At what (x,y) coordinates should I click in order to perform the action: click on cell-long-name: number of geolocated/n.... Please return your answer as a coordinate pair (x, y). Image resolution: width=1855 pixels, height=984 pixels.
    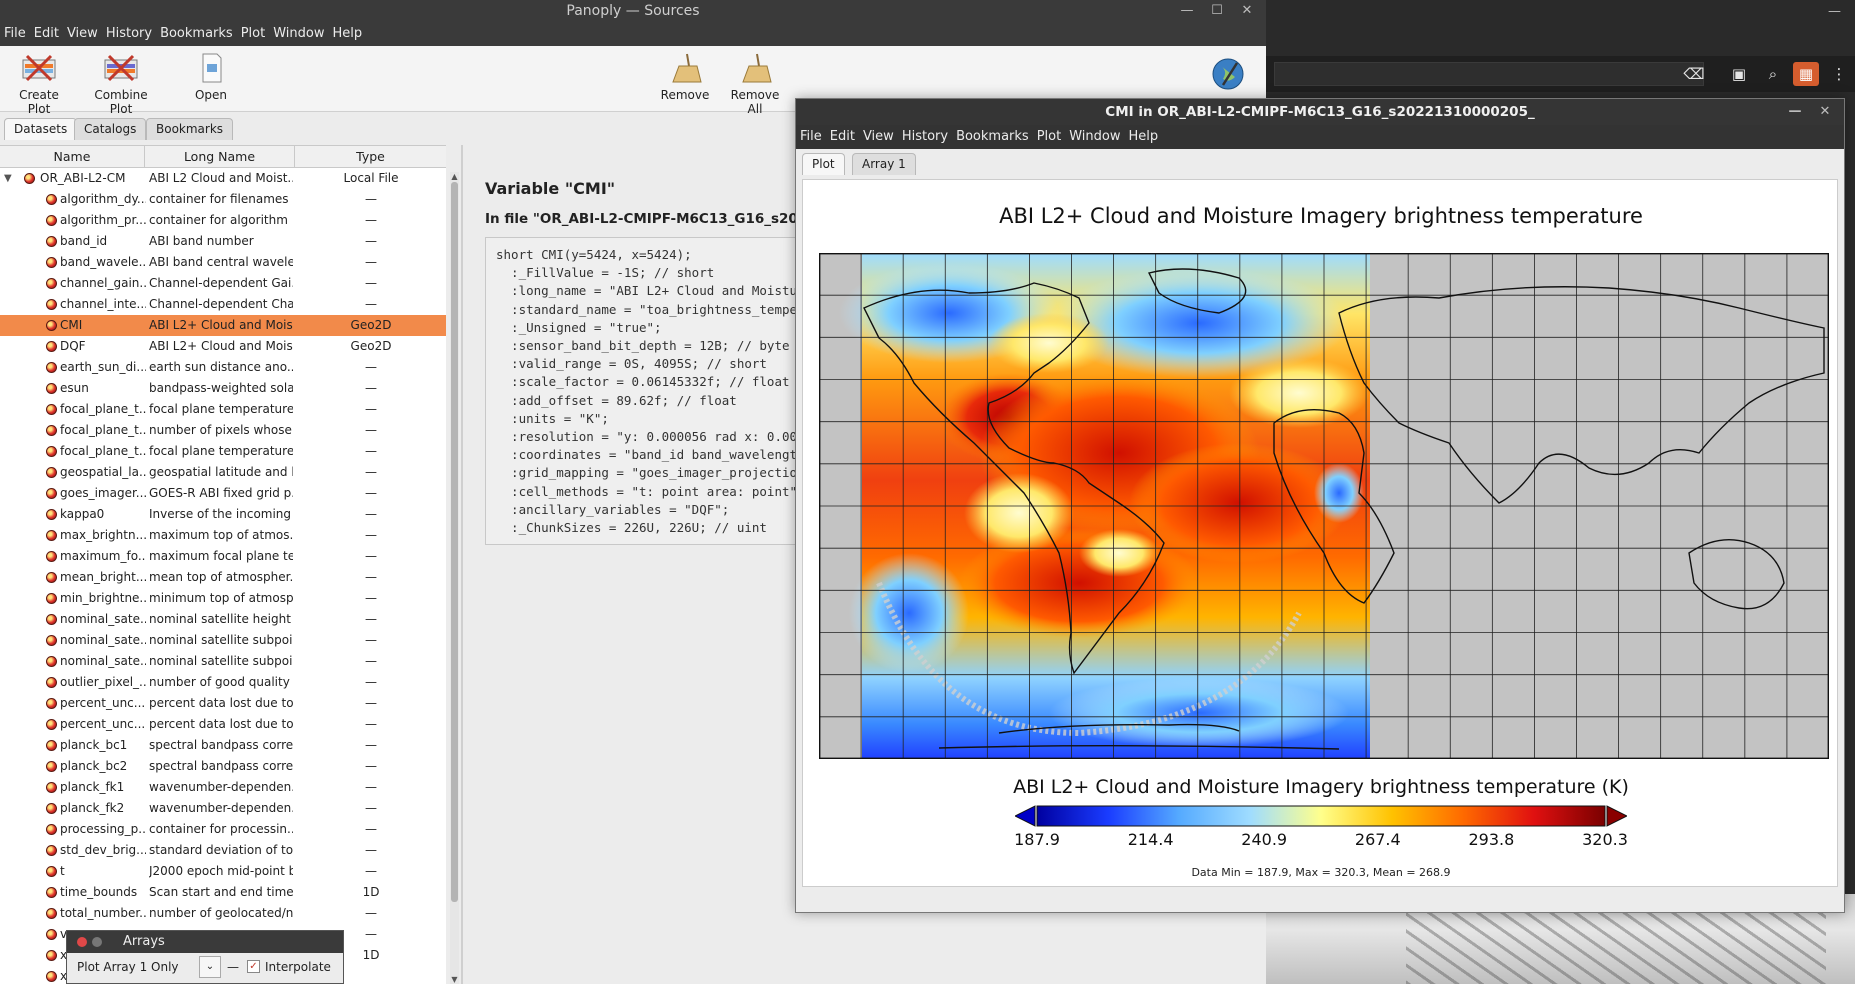
    Looking at the image, I should click on (221, 913).